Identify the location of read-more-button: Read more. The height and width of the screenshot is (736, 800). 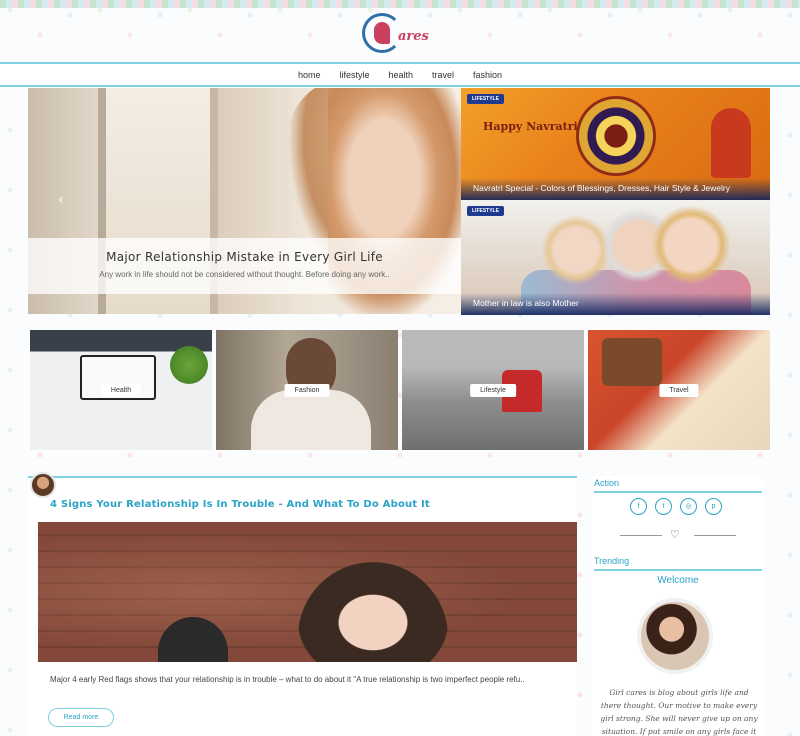
(81, 717).